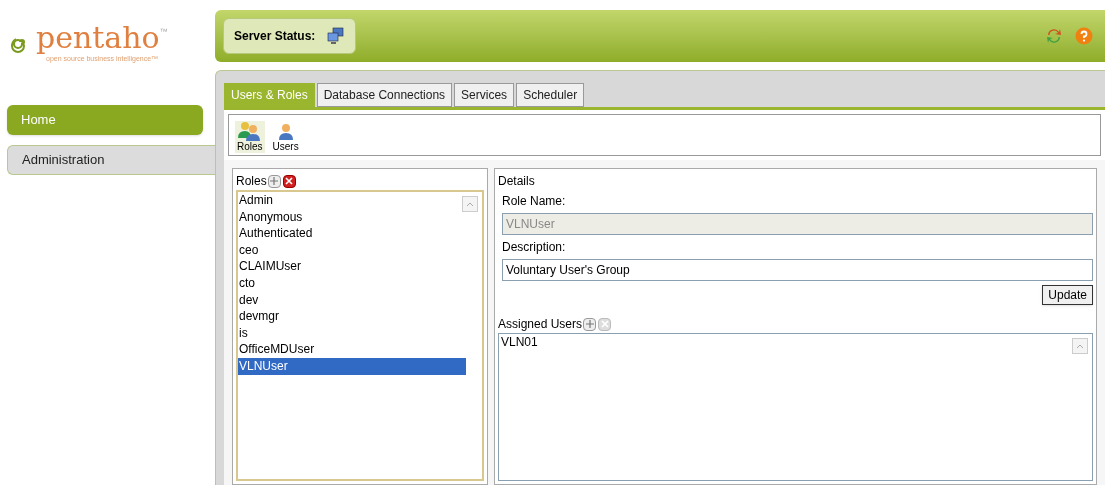 The image size is (1105, 485). I want to click on toolbar-button: Roles, so click(250, 137).